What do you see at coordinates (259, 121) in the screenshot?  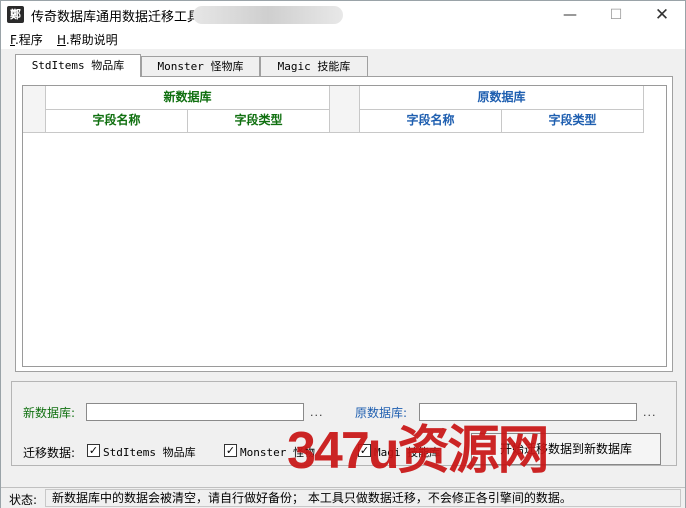 I see `new-db-field-type-header: 字段类型` at bounding box center [259, 121].